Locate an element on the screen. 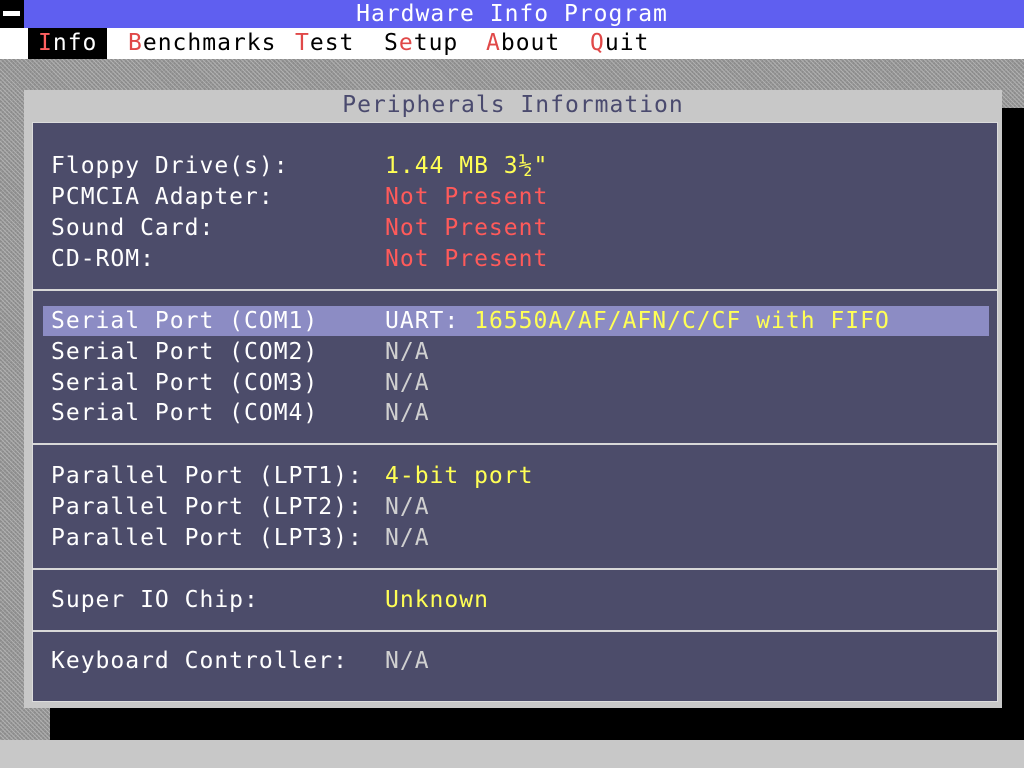  keyboard-controller-value: N/A is located at coordinates (407, 661).